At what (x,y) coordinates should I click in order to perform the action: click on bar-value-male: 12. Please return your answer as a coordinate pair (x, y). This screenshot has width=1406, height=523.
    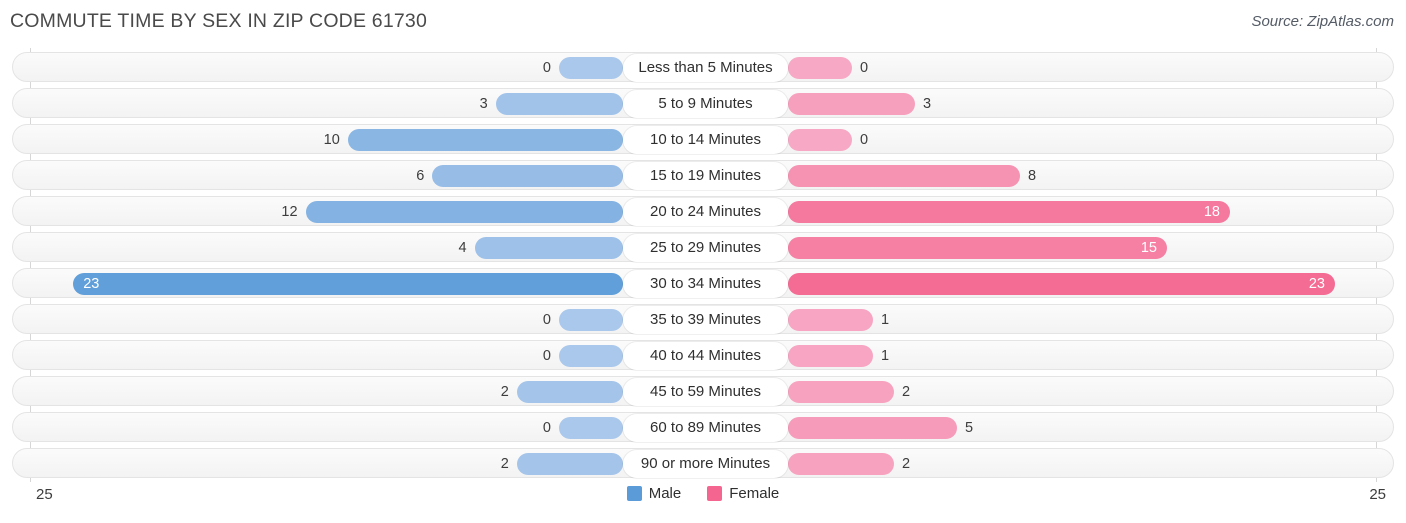
    Looking at the image, I should click on (289, 212).